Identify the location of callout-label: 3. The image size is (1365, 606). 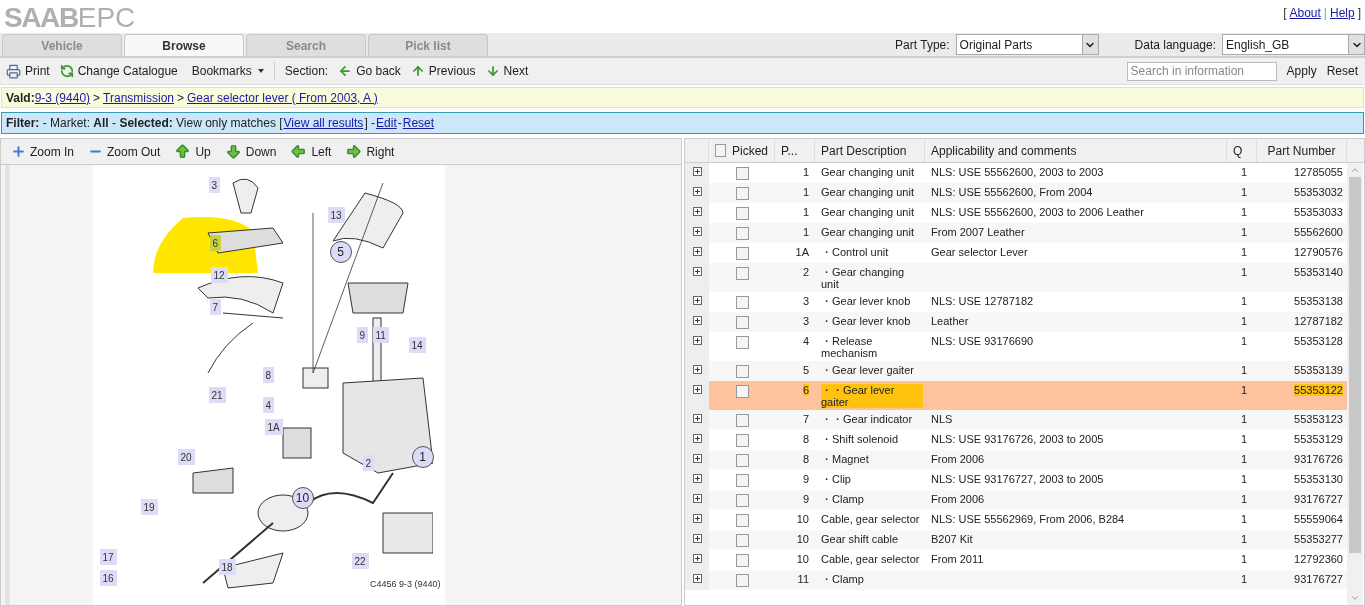
(214, 185).